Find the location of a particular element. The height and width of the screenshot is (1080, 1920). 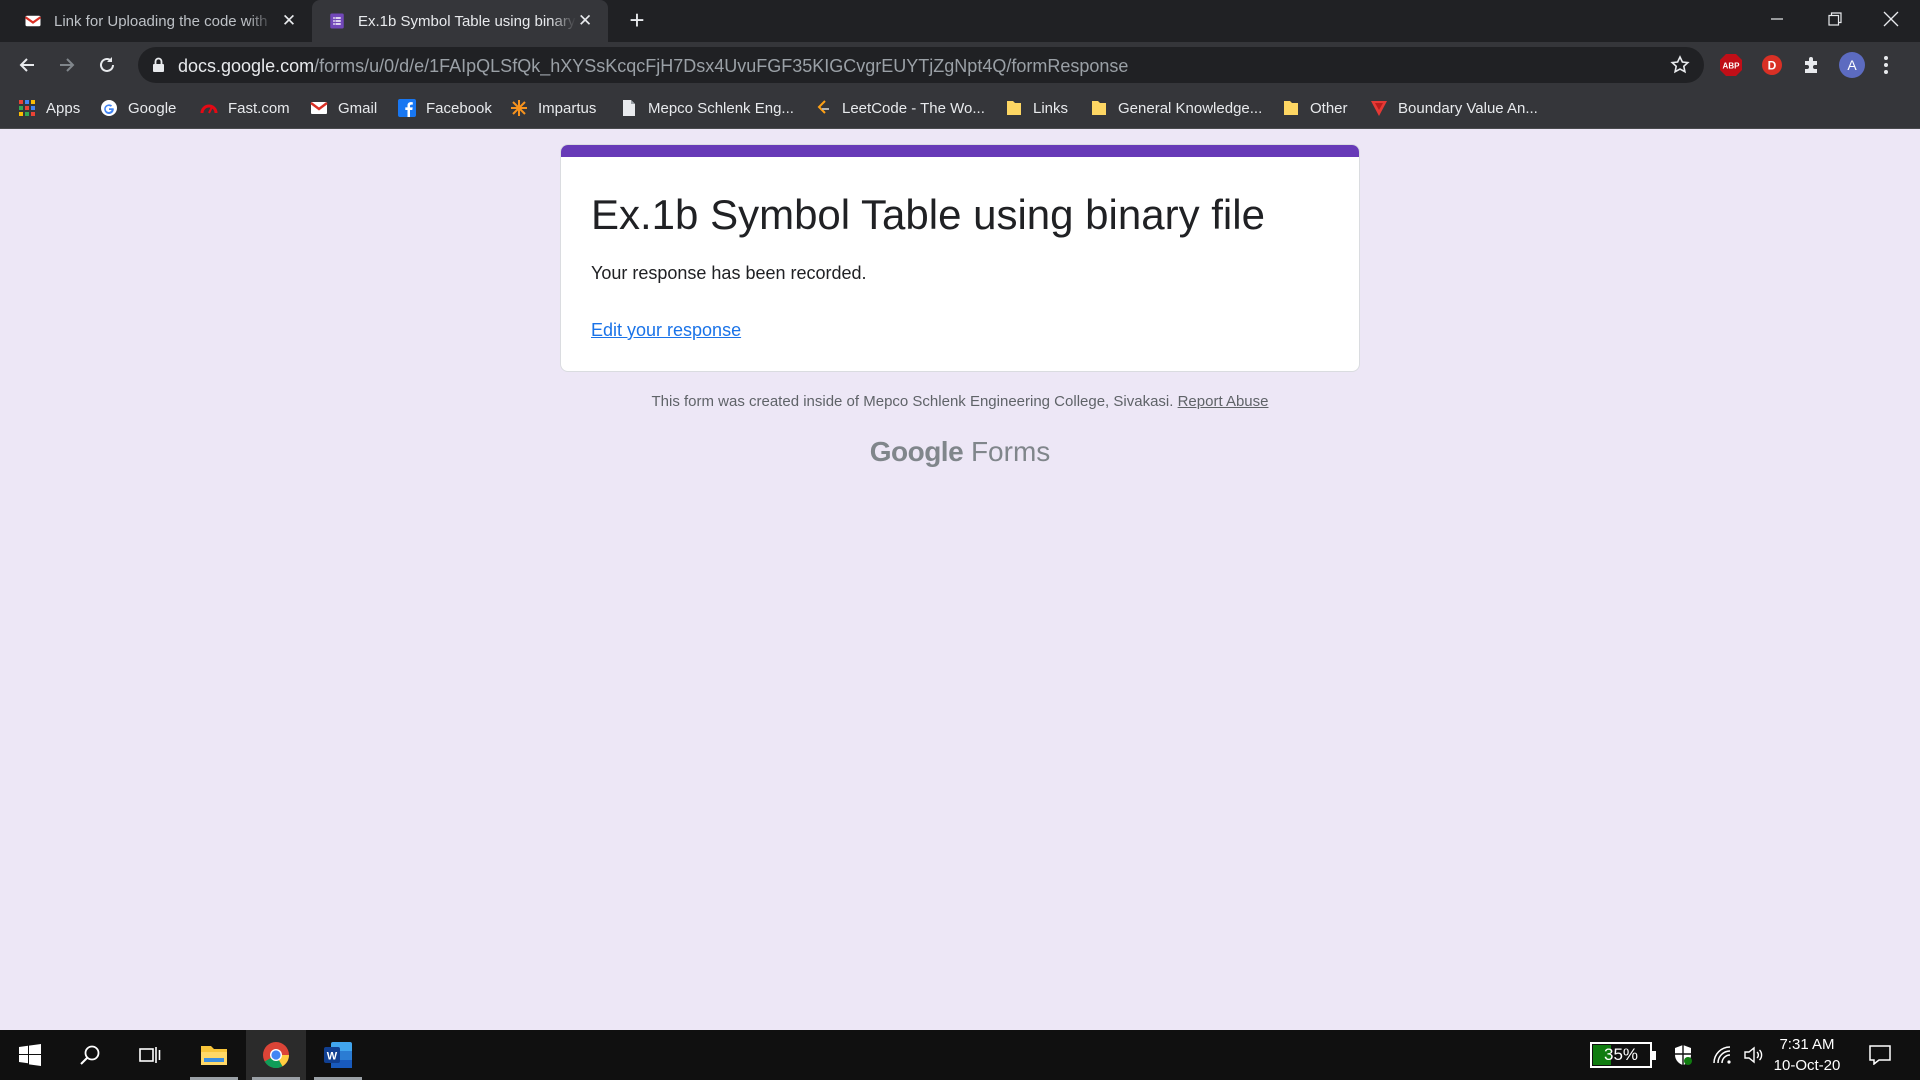

tab-title: Link for Uploading the code with is located at coordinates (161, 21).